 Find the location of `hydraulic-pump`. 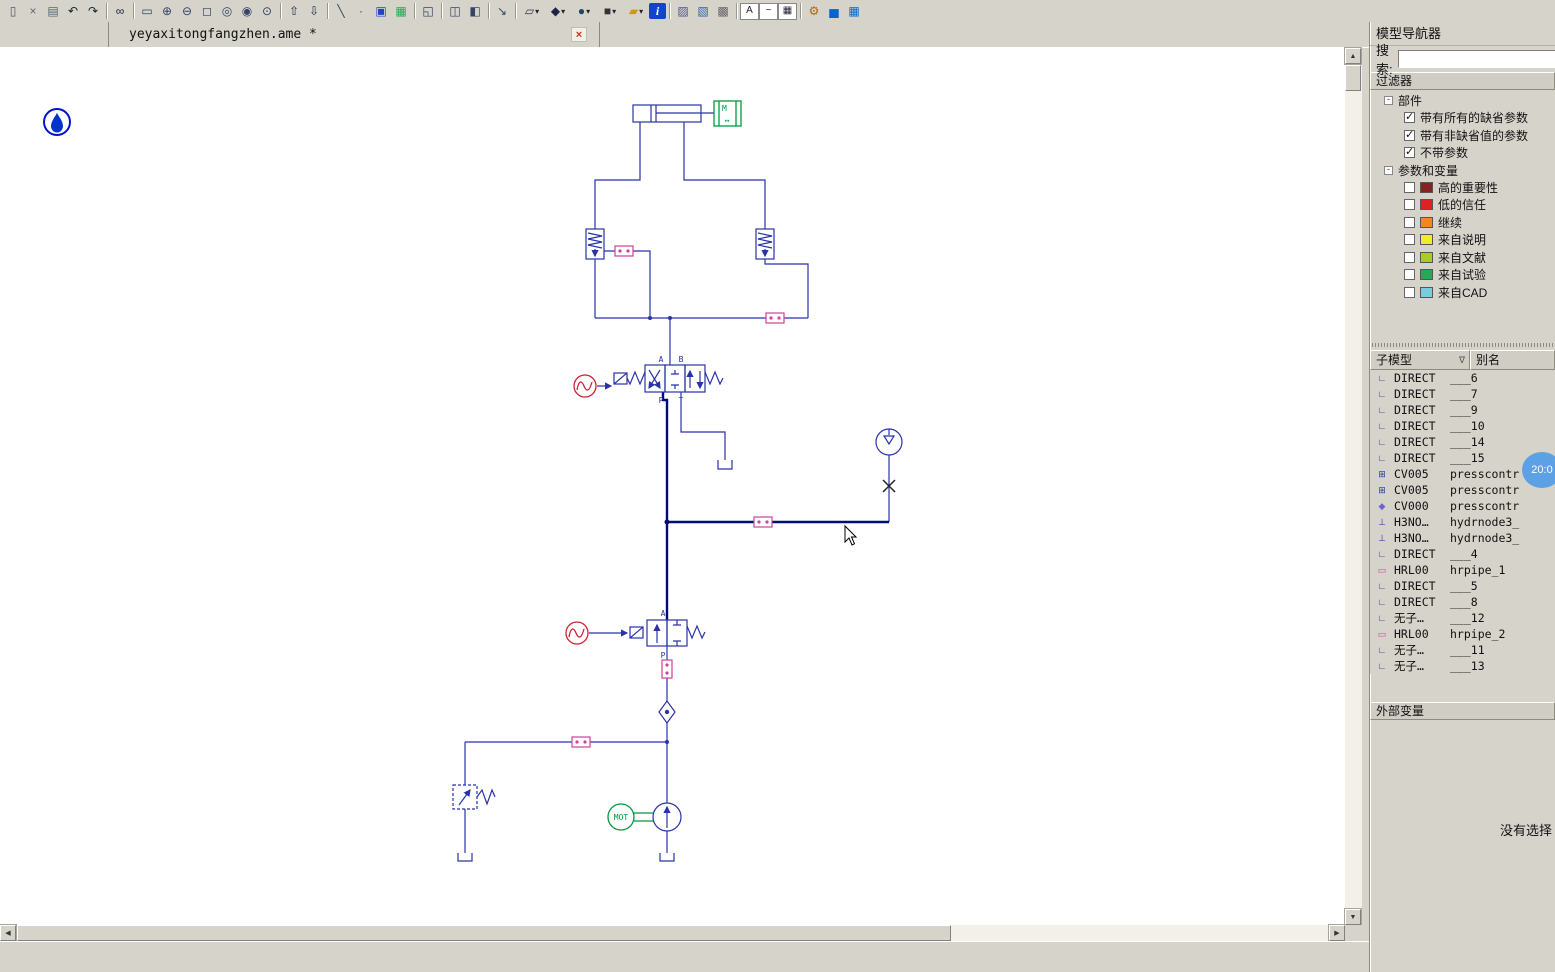

hydraulic-pump is located at coordinates (667, 817).